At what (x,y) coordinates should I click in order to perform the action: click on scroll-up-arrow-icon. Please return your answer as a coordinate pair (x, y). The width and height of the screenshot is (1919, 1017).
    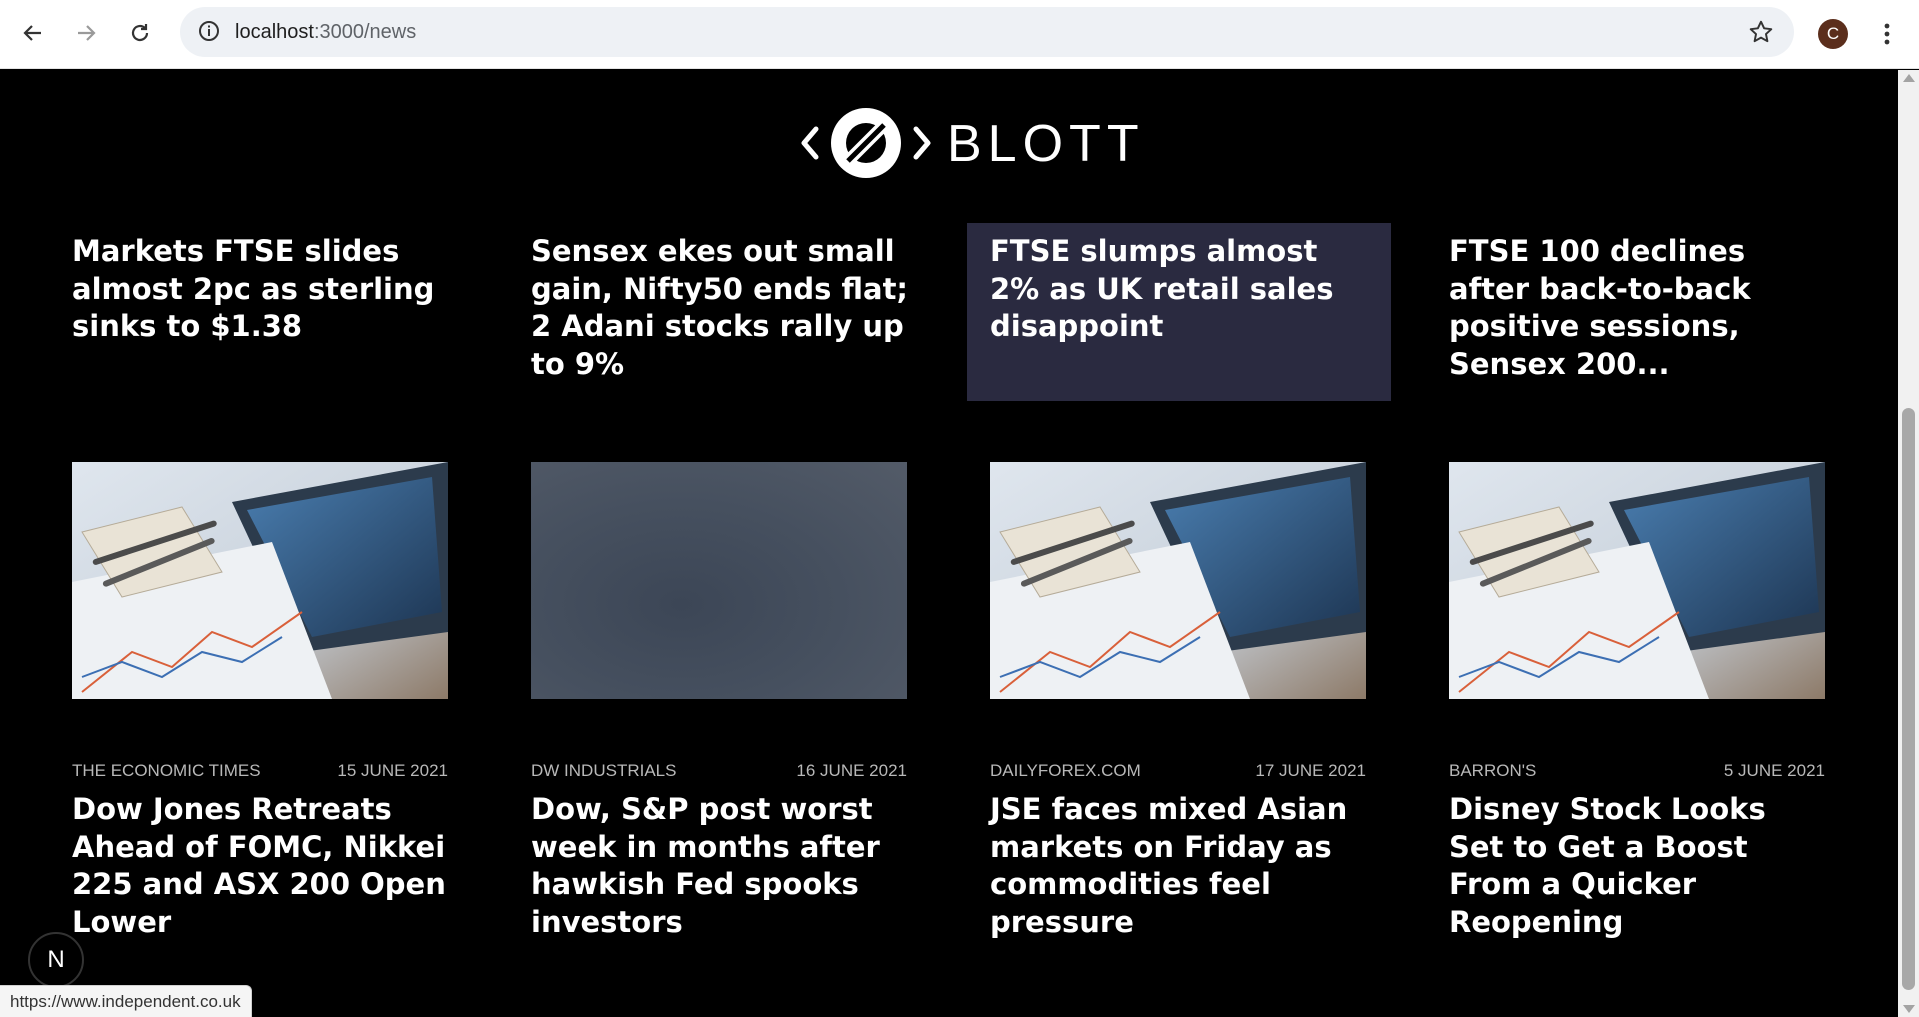
    Looking at the image, I should click on (1909, 78).